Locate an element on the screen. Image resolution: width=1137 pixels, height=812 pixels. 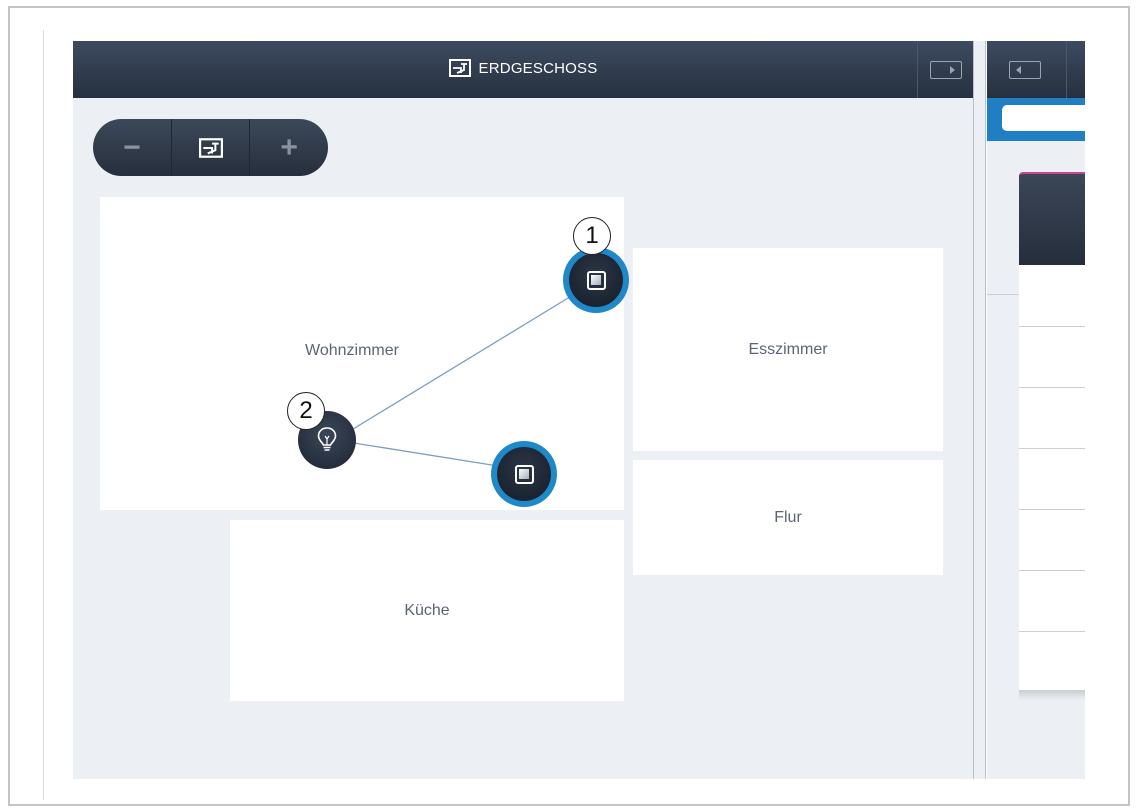
room-kueche: Küche is located at coordinates (427, 610).